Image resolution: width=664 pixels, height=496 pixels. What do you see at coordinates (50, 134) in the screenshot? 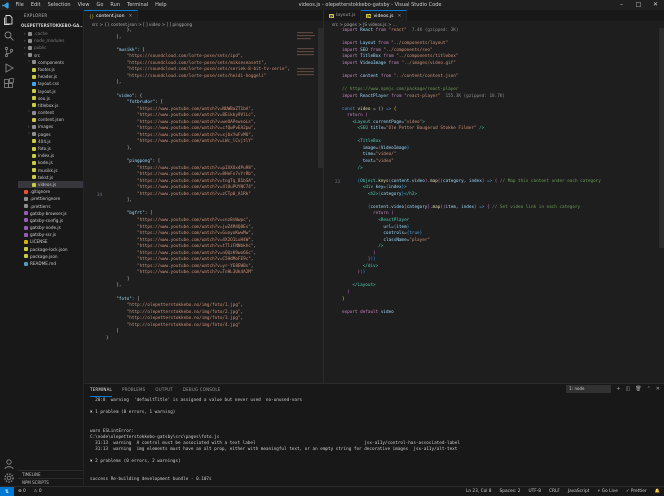
I see `tree-item: ˅ pages` at bounding box center [50, 134].